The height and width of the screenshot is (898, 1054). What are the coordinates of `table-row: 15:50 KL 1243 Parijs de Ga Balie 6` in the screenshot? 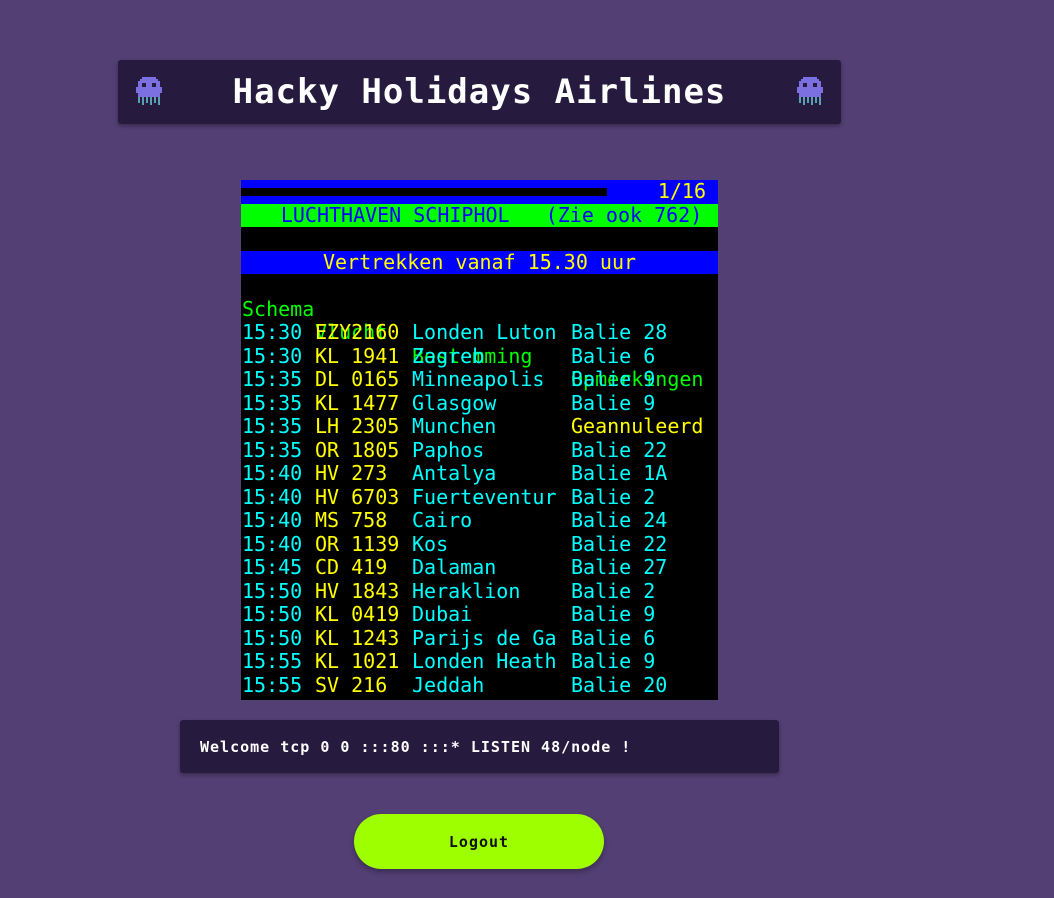 It's located at (479, 638).